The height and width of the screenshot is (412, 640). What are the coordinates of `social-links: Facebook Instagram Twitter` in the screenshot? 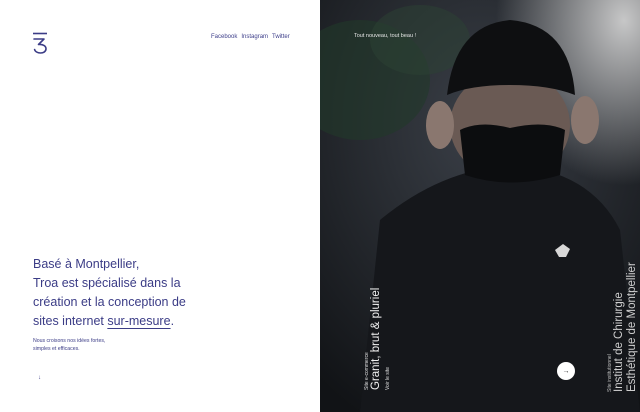 It's located at (250, 37).